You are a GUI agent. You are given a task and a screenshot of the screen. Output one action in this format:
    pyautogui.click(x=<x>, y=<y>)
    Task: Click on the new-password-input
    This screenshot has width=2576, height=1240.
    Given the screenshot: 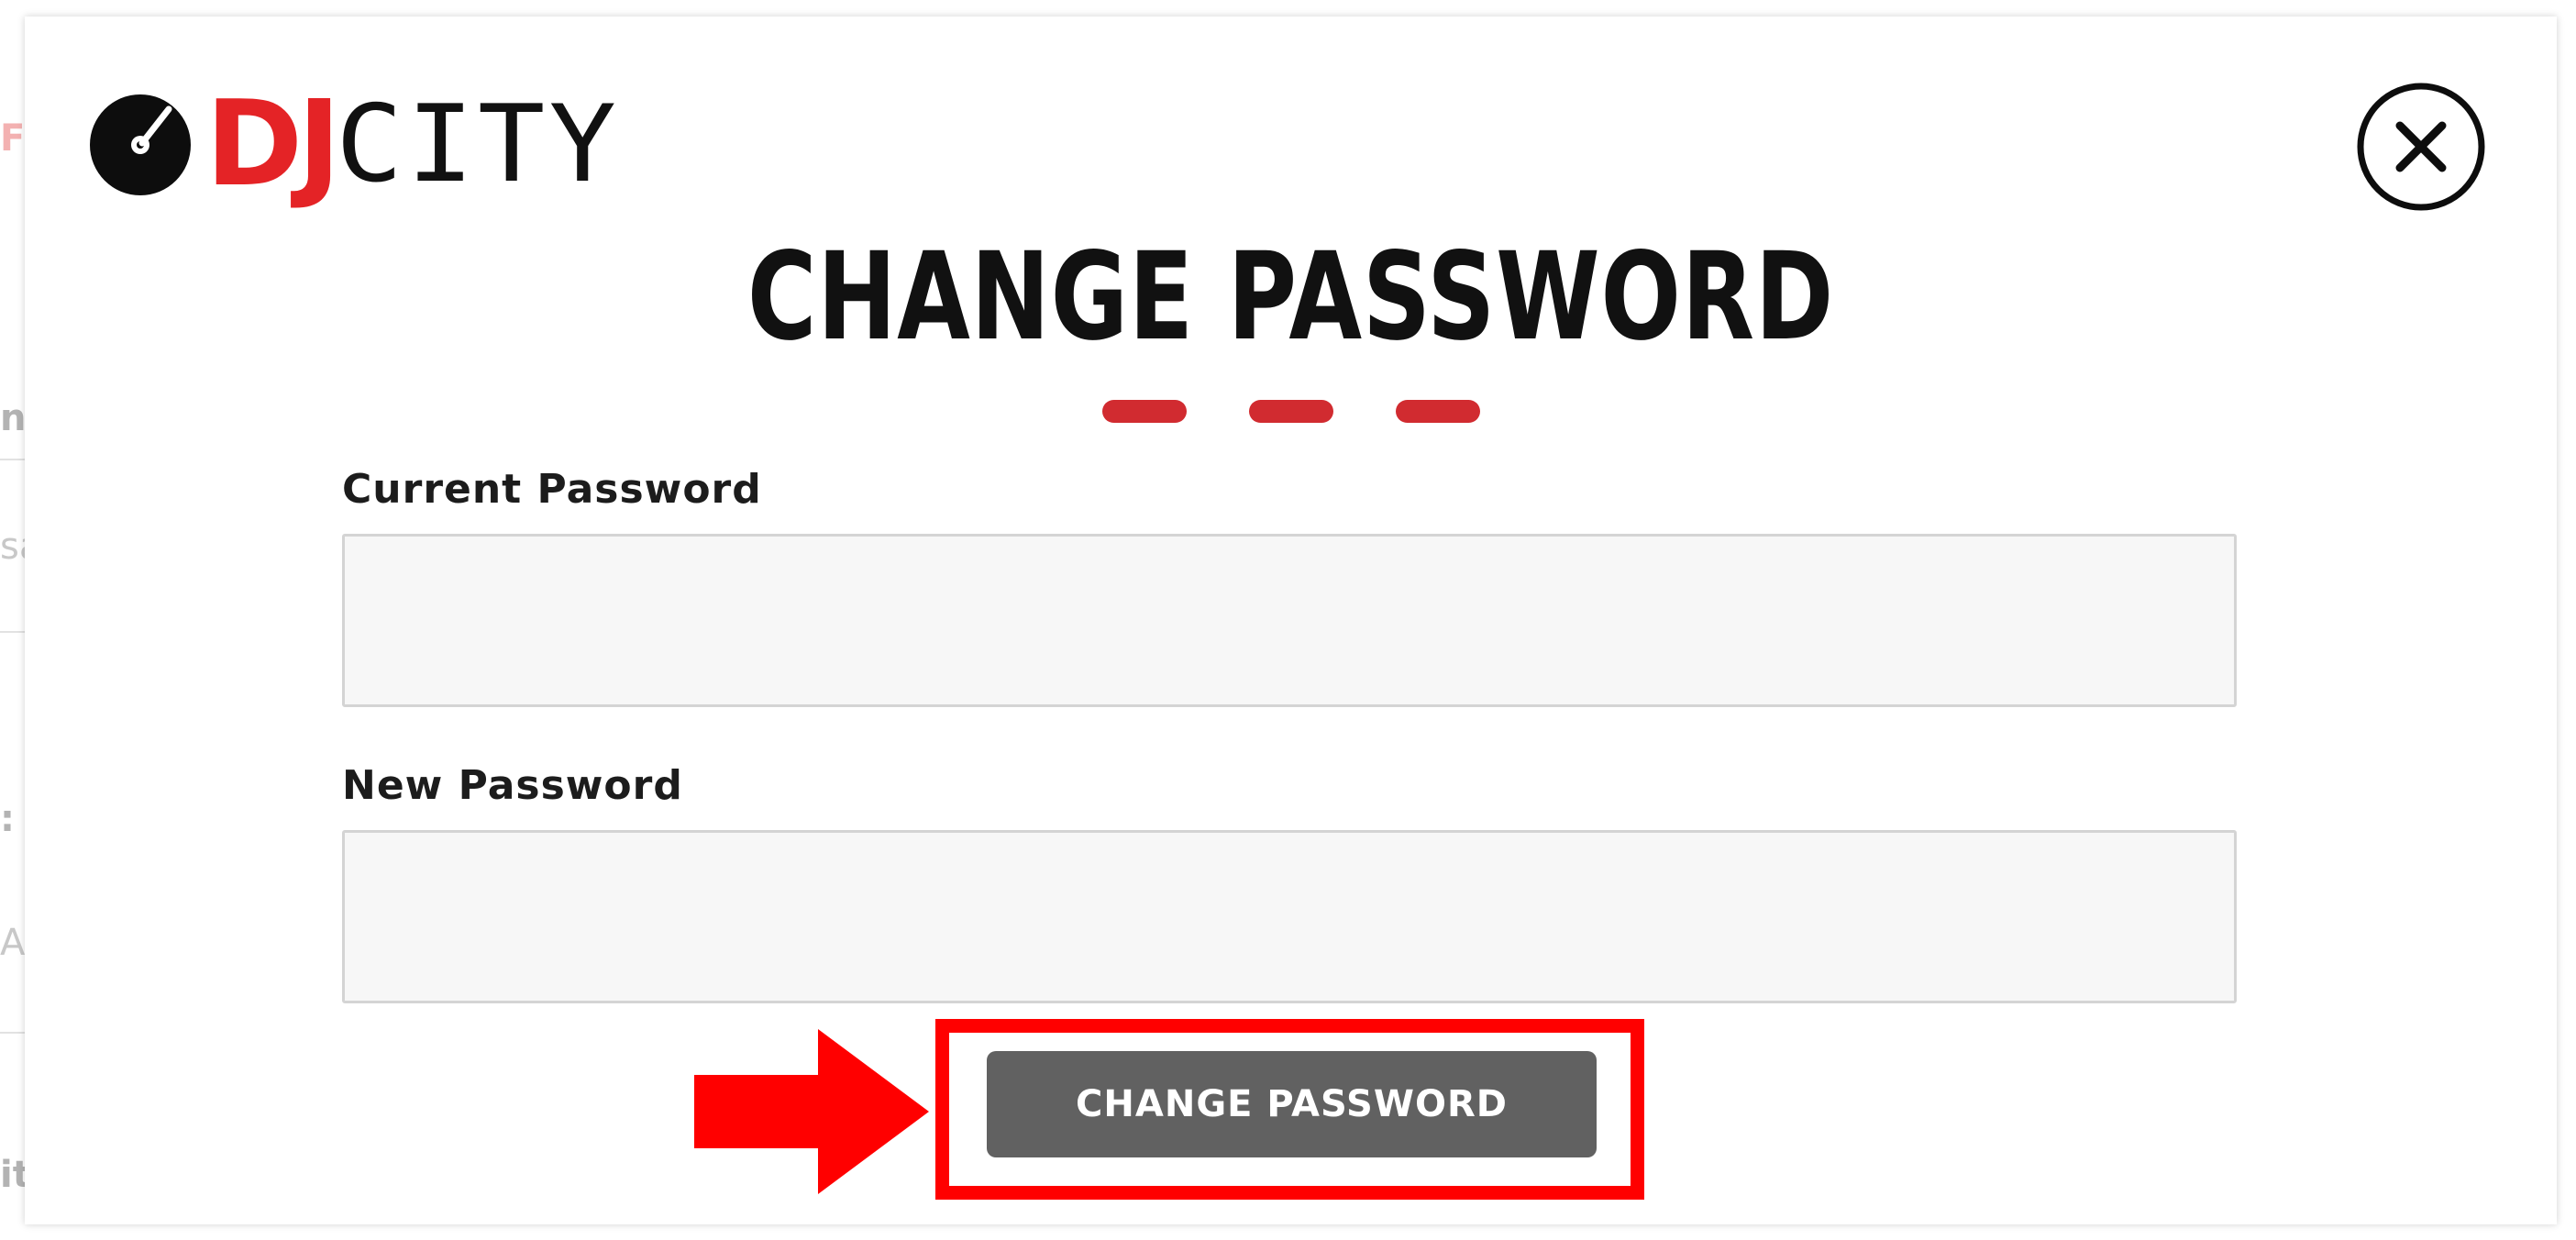 What is the action you would take?
    pyautogui.click(x=1289, y=916)
    